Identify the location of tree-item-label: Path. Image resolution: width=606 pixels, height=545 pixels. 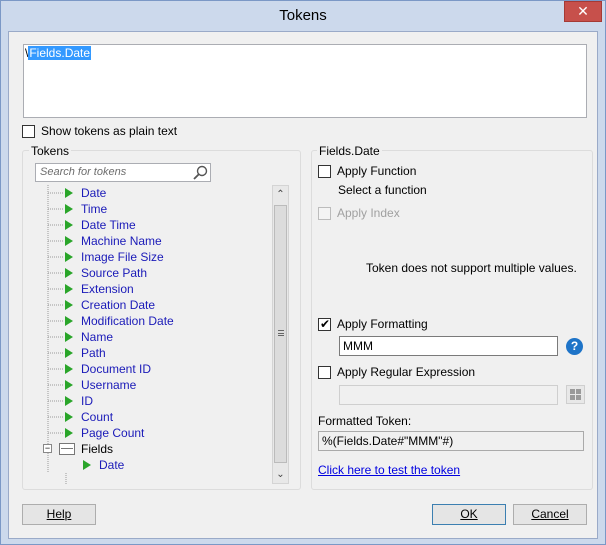
(93, 353).